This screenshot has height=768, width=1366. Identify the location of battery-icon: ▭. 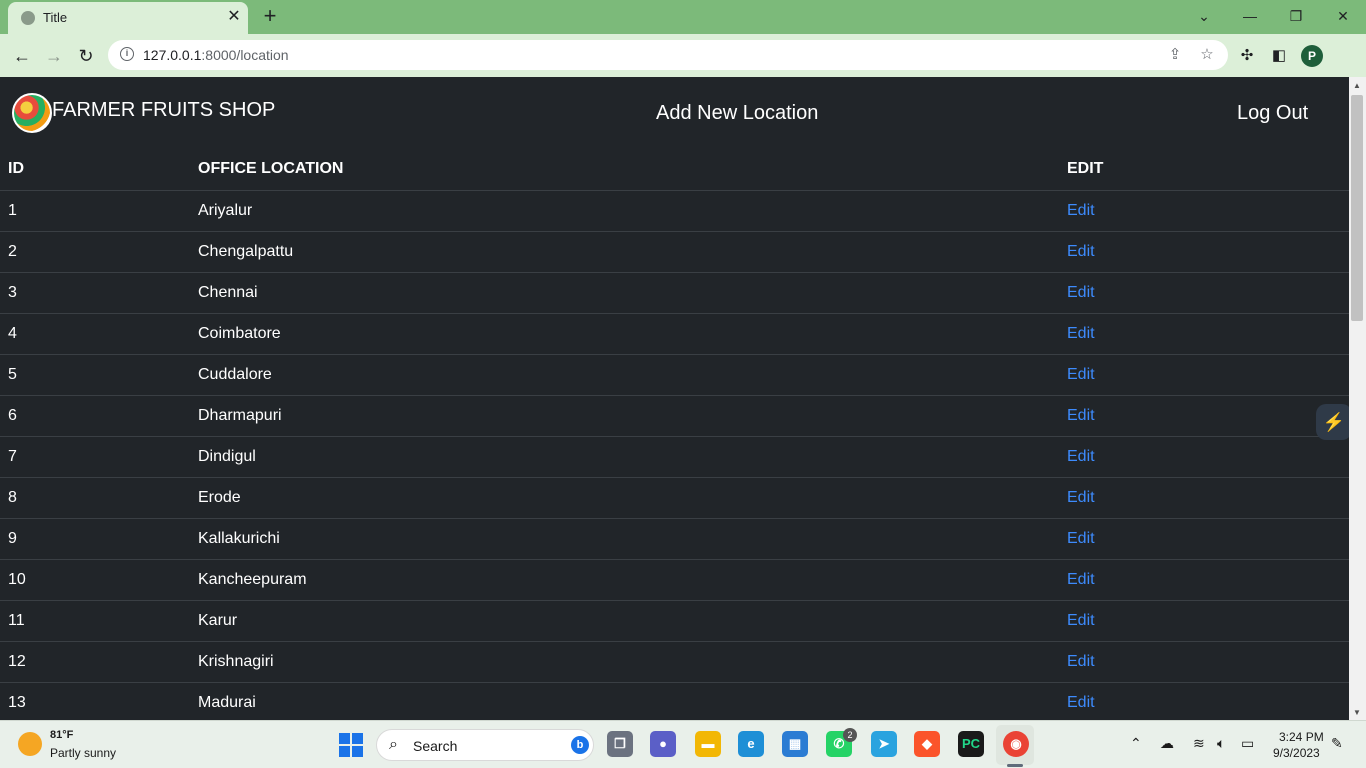
(1247, 743).